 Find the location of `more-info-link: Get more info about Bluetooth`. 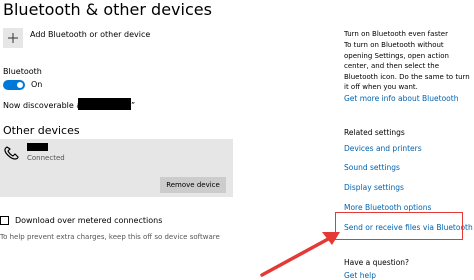

more-info-link: Get more info about Bluetooth is located at coordinates (401, 98).